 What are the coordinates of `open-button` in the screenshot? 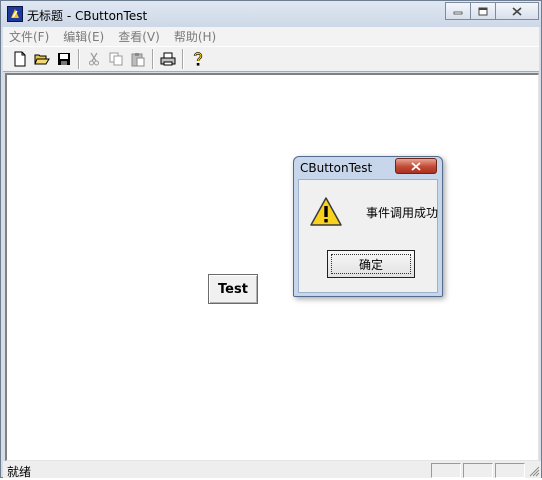 It's located at (42, 59).